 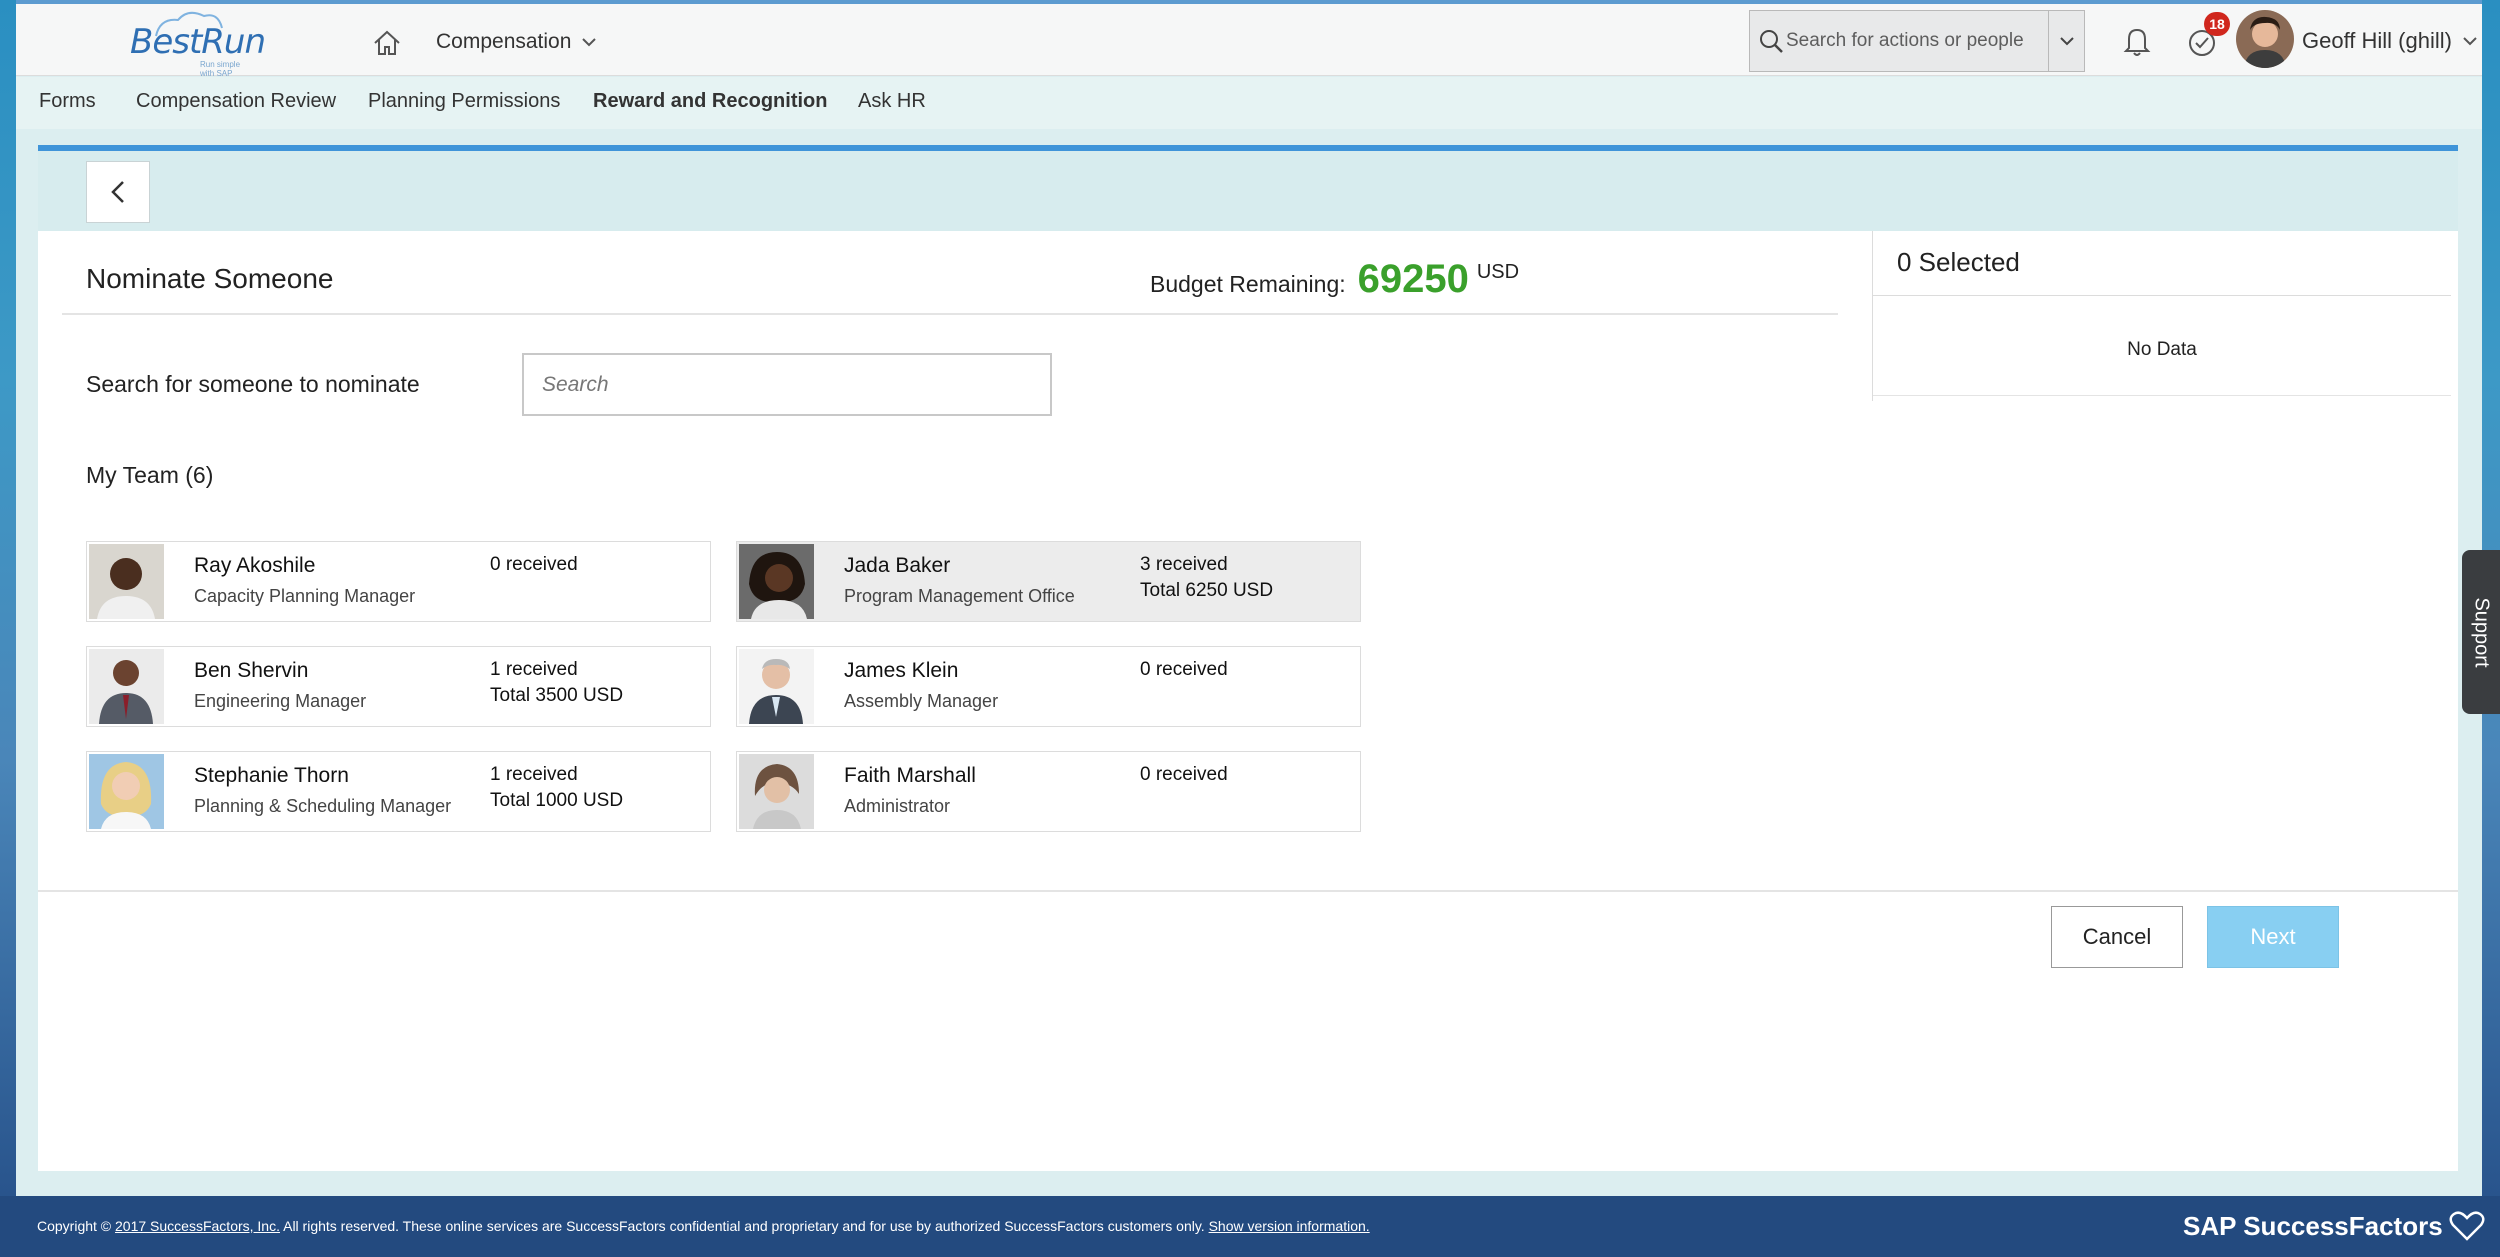 What do you see at coordinates (464, 101) in the screenshot?
I see `nav-planning-permissions: Planning Permissions` at bounding box center [464, 101].